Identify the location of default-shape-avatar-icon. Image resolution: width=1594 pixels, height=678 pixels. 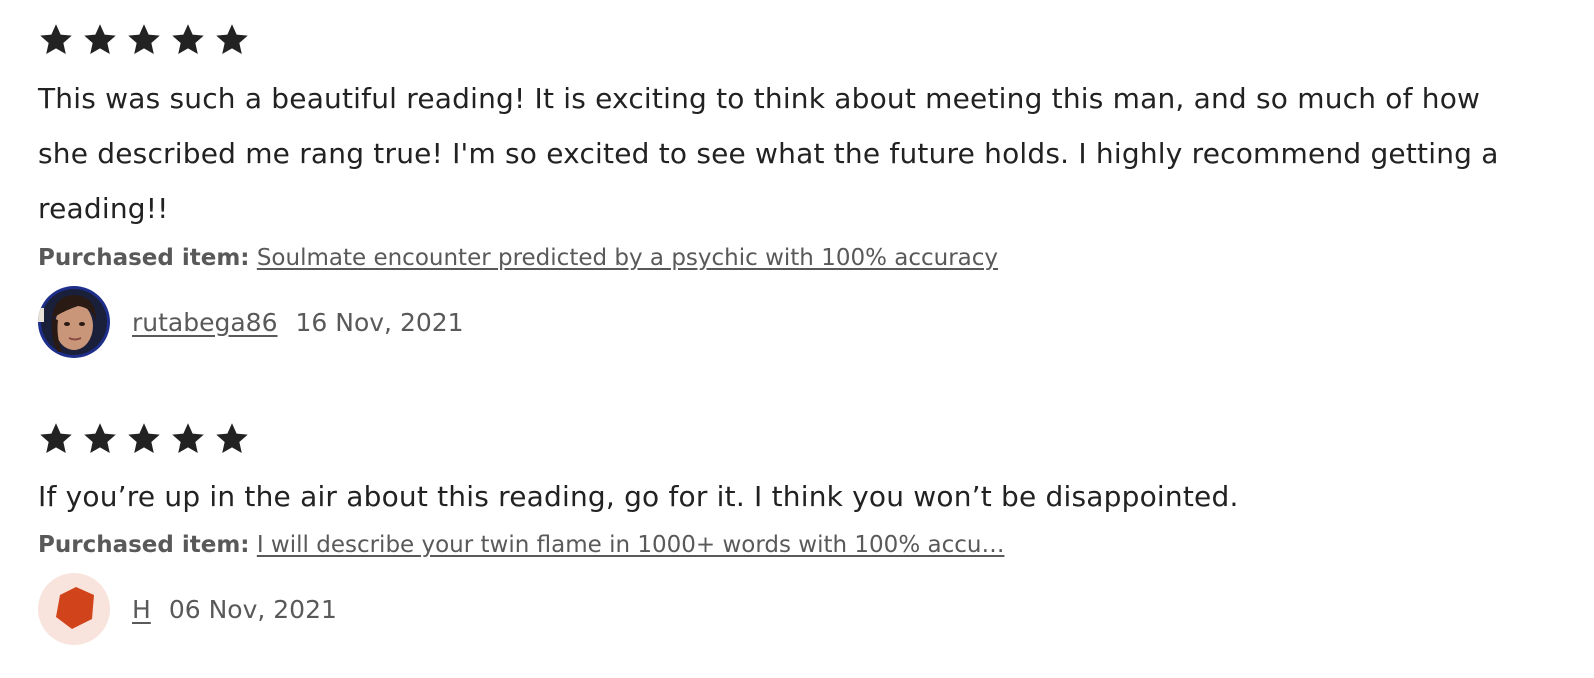
(74, 609).